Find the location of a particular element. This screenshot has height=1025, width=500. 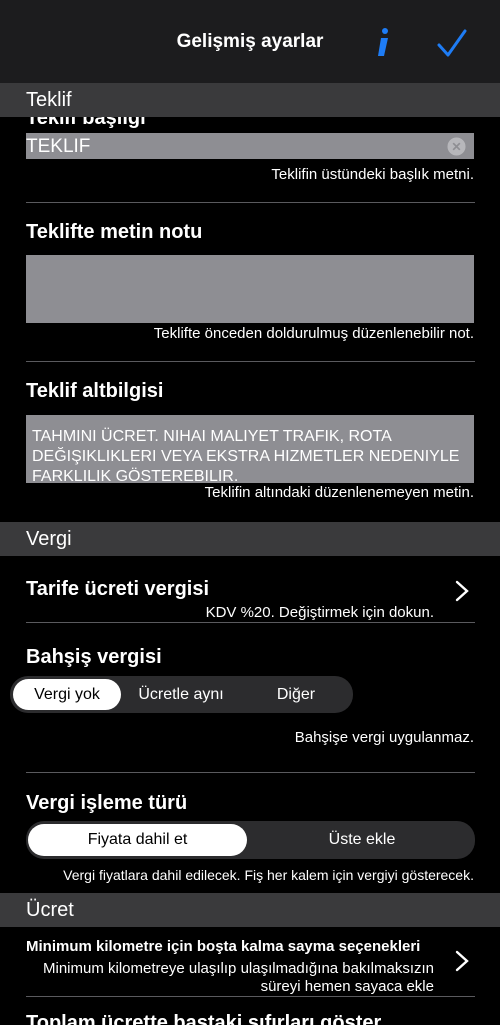

bahsis-vergisi-label: Bahşiş vergisi is located at coordinates (94, 657).